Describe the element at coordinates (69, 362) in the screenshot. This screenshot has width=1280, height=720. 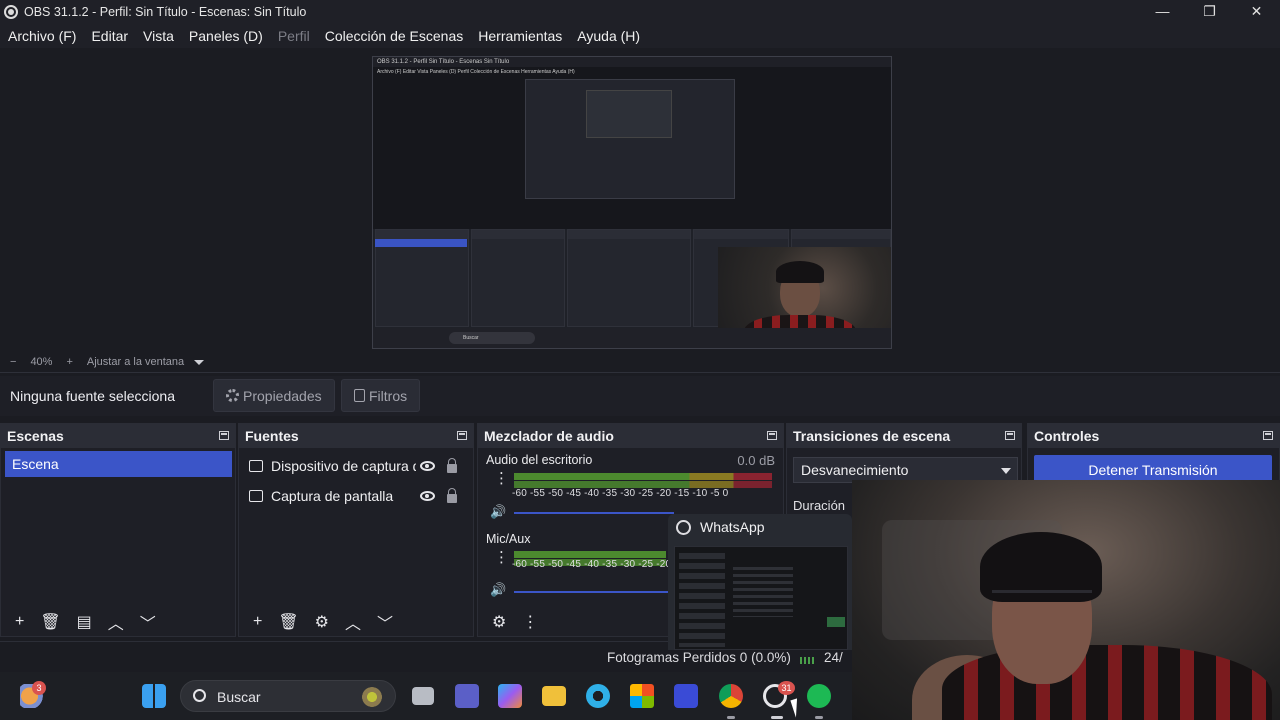
I see `zoom-in-button: +` at that location.